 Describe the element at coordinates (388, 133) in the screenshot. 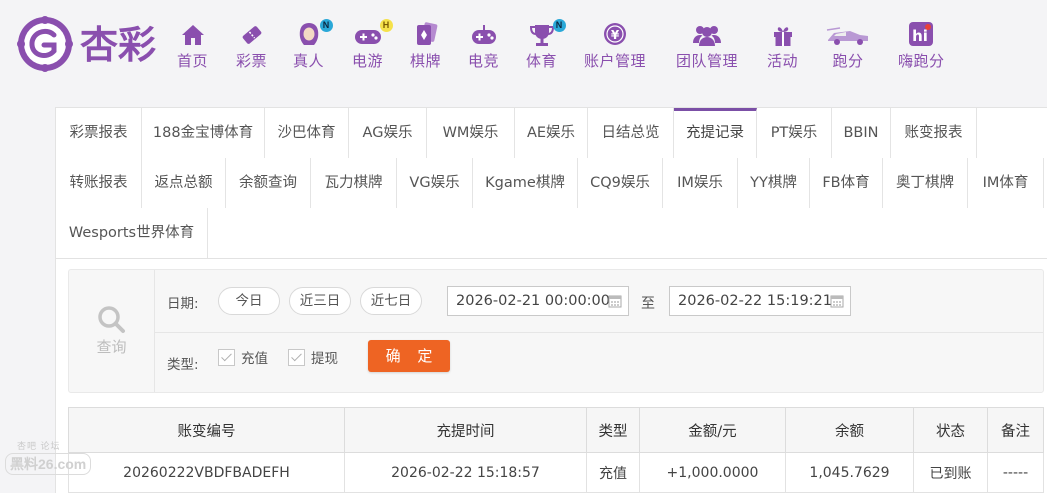

I see `tab-ag: AG娱乐` at that location.